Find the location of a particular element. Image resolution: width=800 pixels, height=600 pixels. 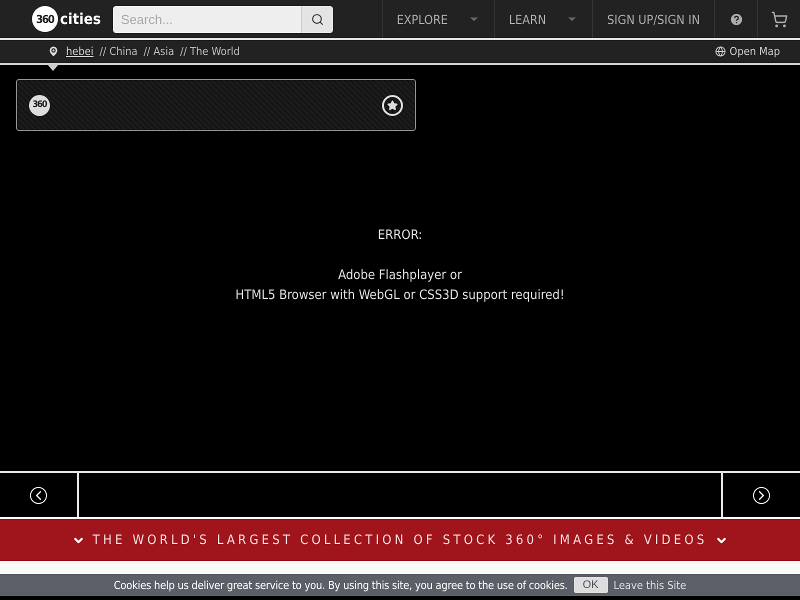

open-map-label: Open Map is located at coordinates (755, 51).